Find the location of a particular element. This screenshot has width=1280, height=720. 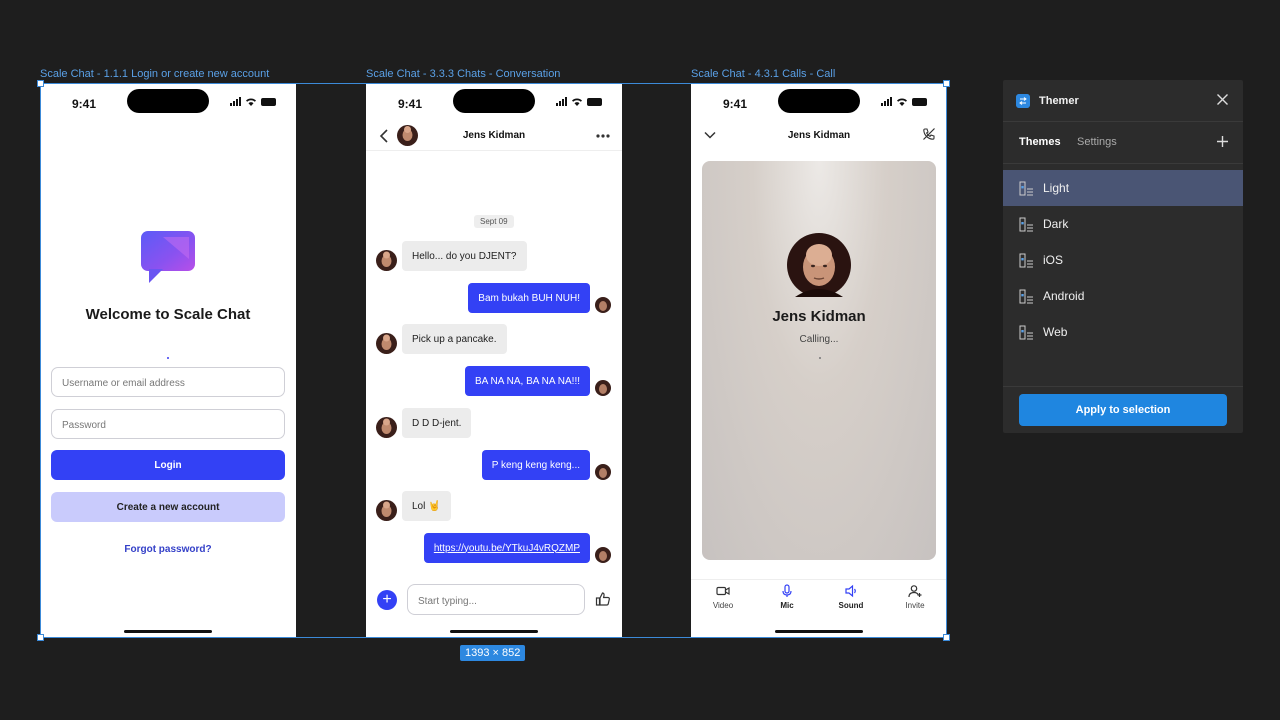

theme-label: Web is located at coordinates (1055, 332).